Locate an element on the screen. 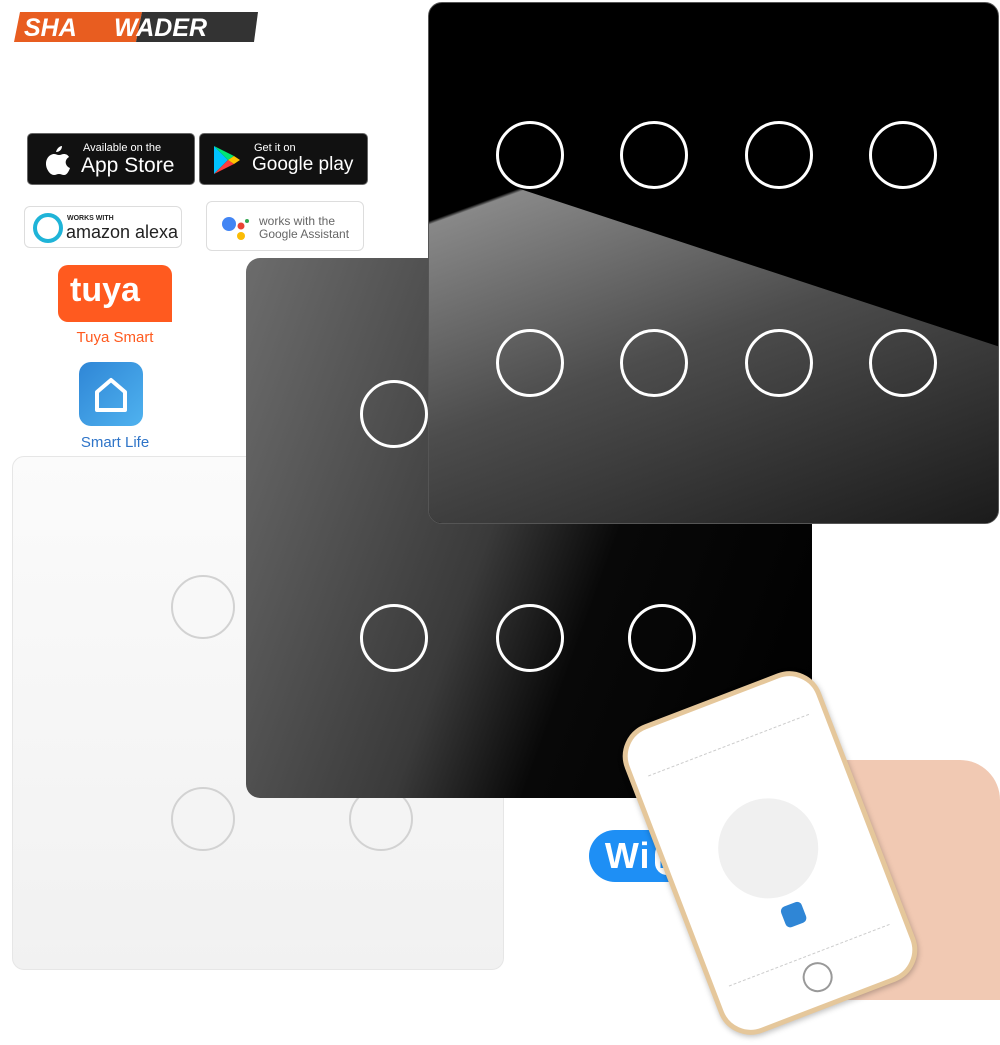 This screenshot has width=1000, height=1045. shawader-logo: SHA WADER is located at coordinates (136, 27).